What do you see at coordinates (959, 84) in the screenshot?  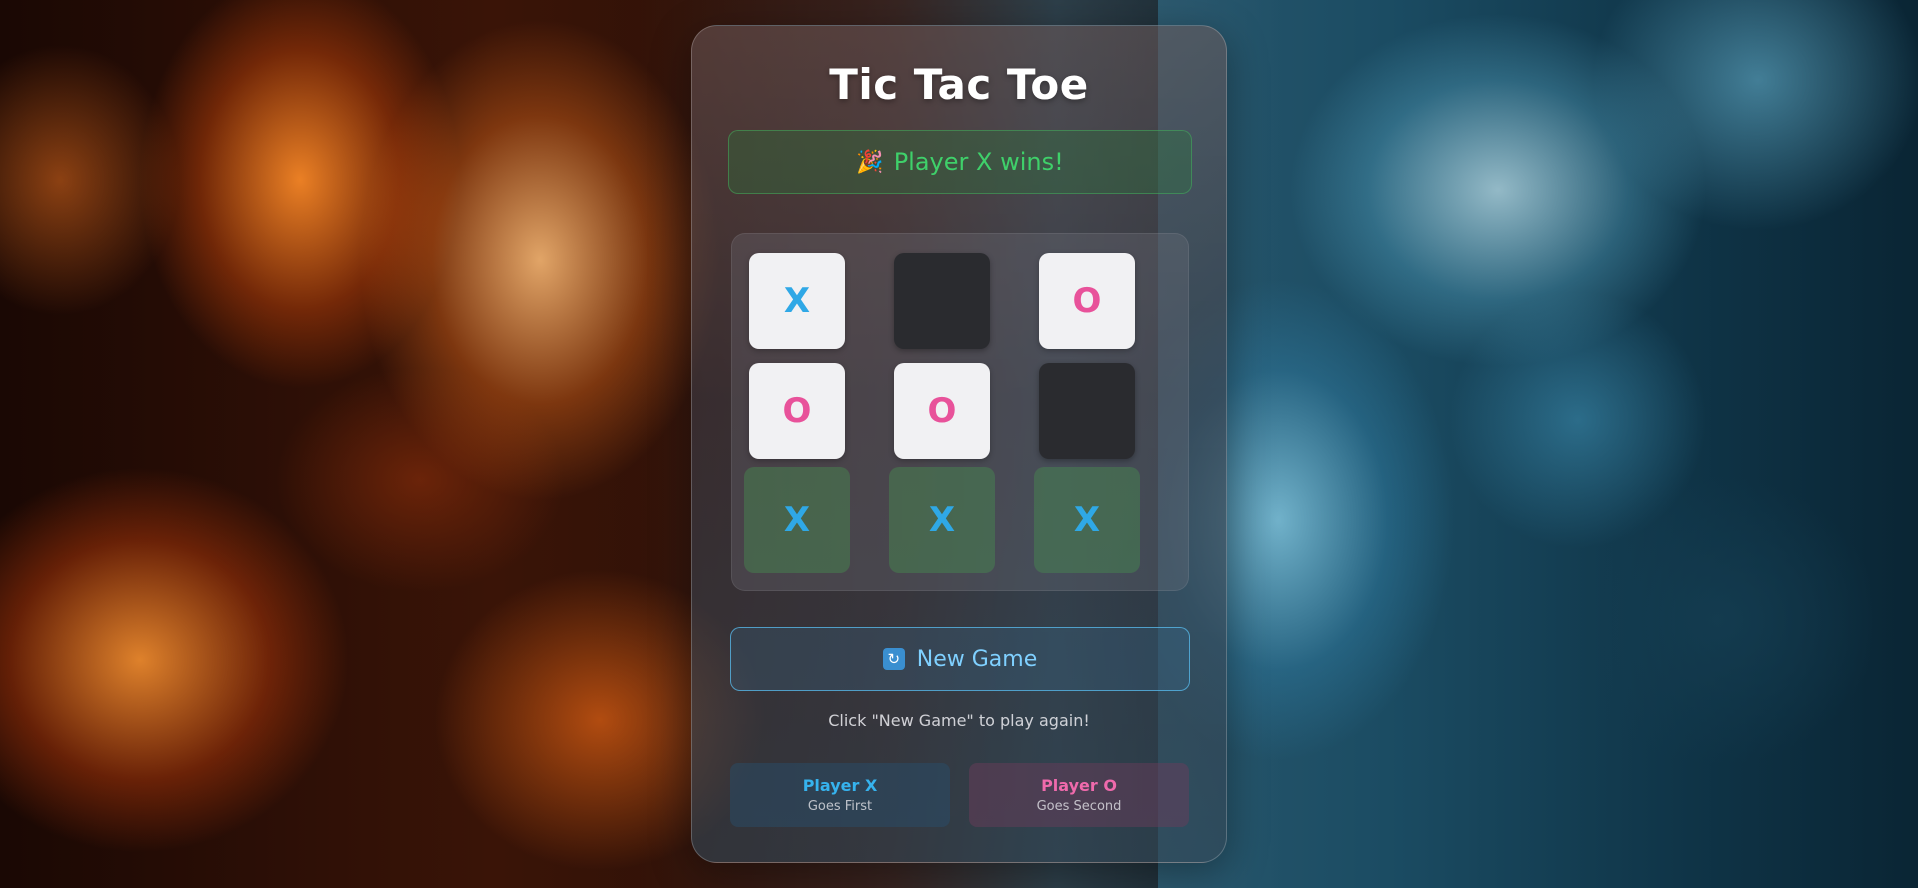 I see `game-title: Tic Tac Toe` at bounding box center [959, 84].